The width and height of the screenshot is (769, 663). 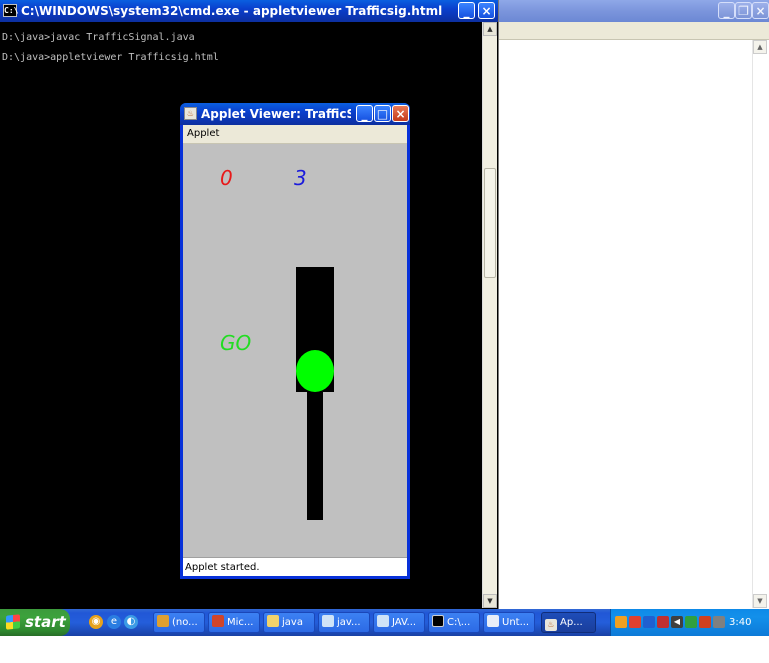 What do you see at coordinates (295, 566) in the screenshot?
I see `applet-status-bar: Applet started.` at bounding box center [295, 566].